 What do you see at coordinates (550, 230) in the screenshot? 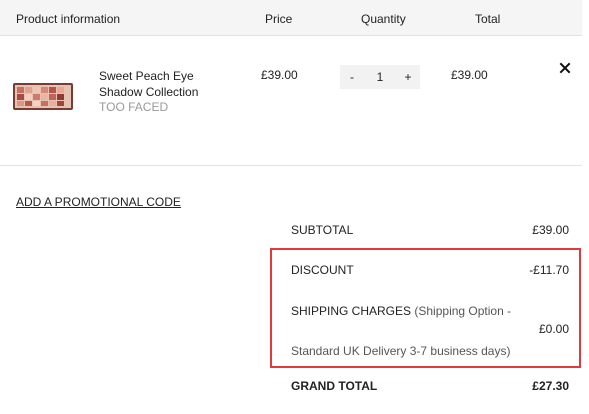
I see `subtotal-value: £39.00` at bounding box center [550, 230].